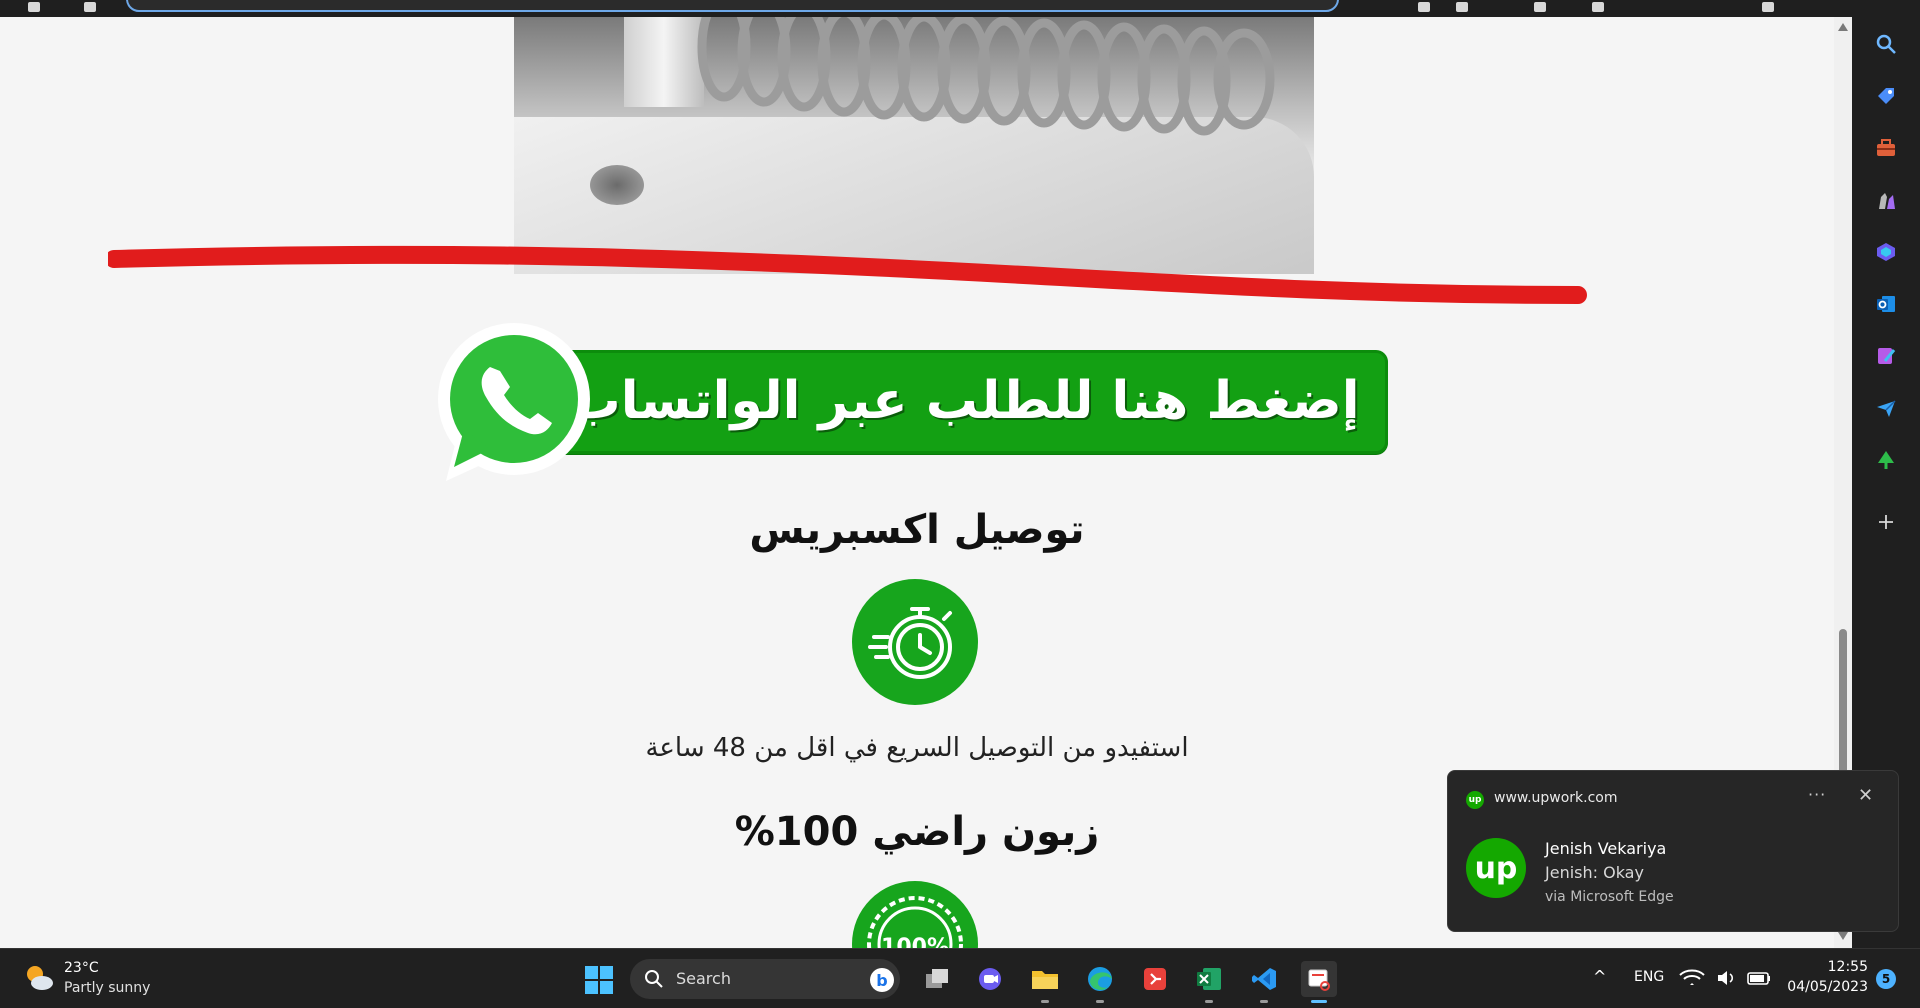 This screenshot has width=1920, height=1008. I want to click on profile-icon, so click(1768, 7).